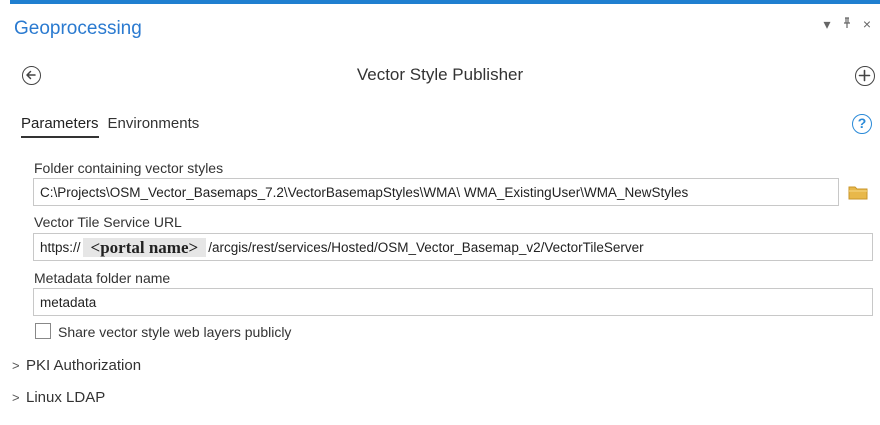 This screenshot has width=880, height=425. What do you see at coordinates (862, 124) in the screenshot?
I see `help-icon: ?` at bounding box center [862, 124].